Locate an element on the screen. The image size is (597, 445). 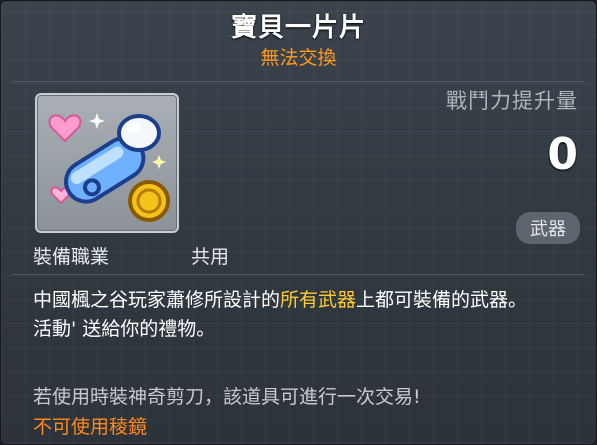
scissors-note: 若使用時裝神奇剪刀，該道具可進行一次交易! is located at coordinates (227, 397).